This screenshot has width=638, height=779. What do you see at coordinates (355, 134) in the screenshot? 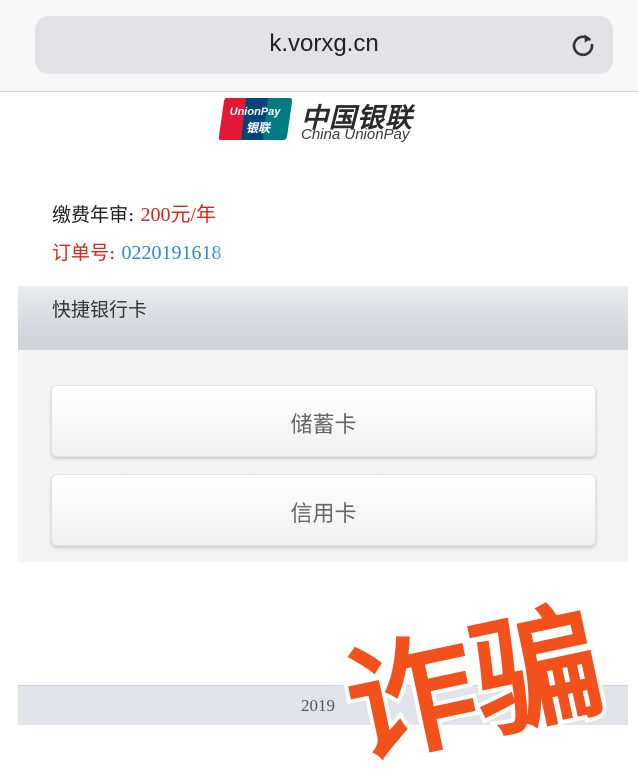
I see `logo-name-en: China UnionPay` at bounding box center [355, 134].